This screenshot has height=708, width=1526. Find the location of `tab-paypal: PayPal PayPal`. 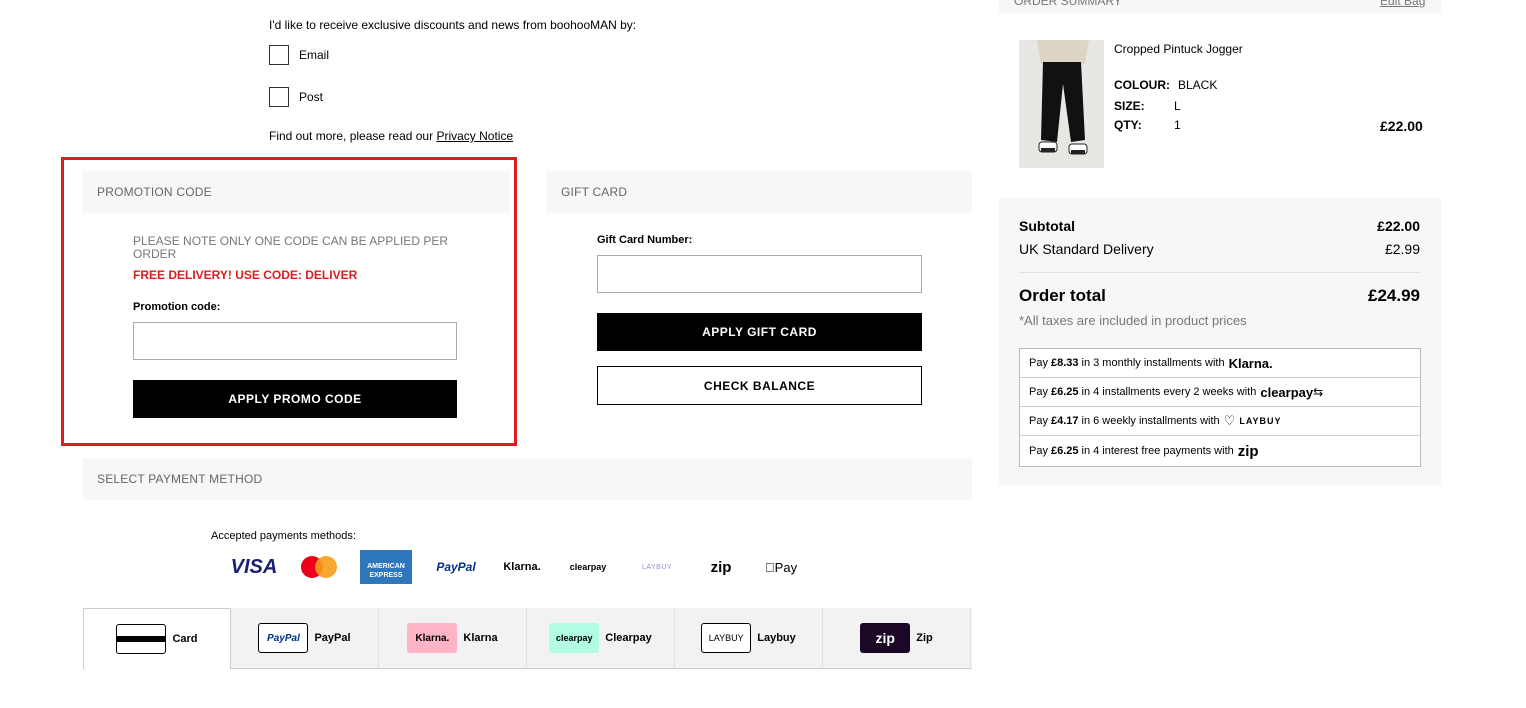

tab-paypal: PayPal PayPal is located at coordinates (305, 638).